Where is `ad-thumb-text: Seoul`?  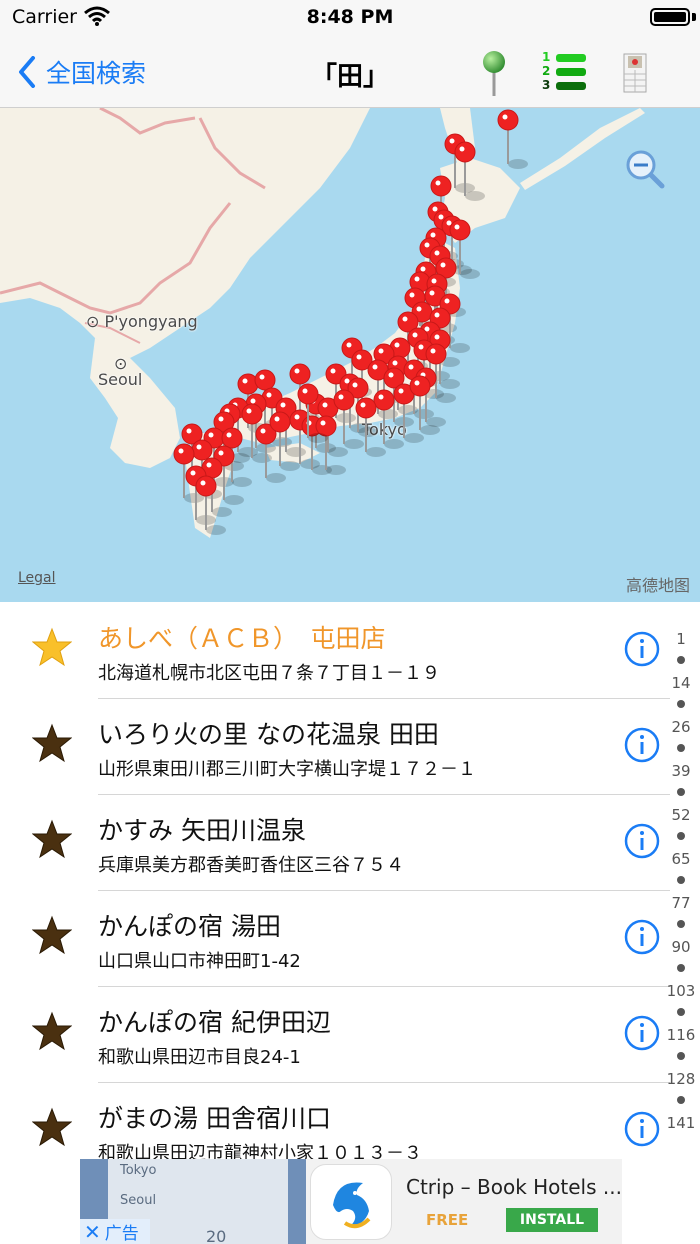
ad-thumb-text: Seoul is located at coordinates (138, 1200).